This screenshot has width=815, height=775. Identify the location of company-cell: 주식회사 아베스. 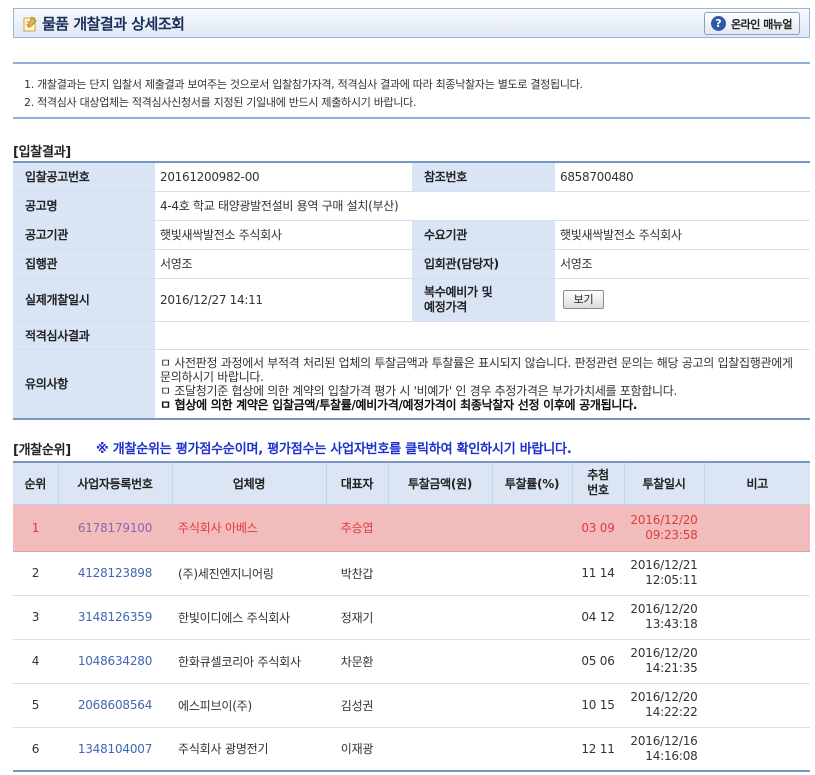
(249, 528).